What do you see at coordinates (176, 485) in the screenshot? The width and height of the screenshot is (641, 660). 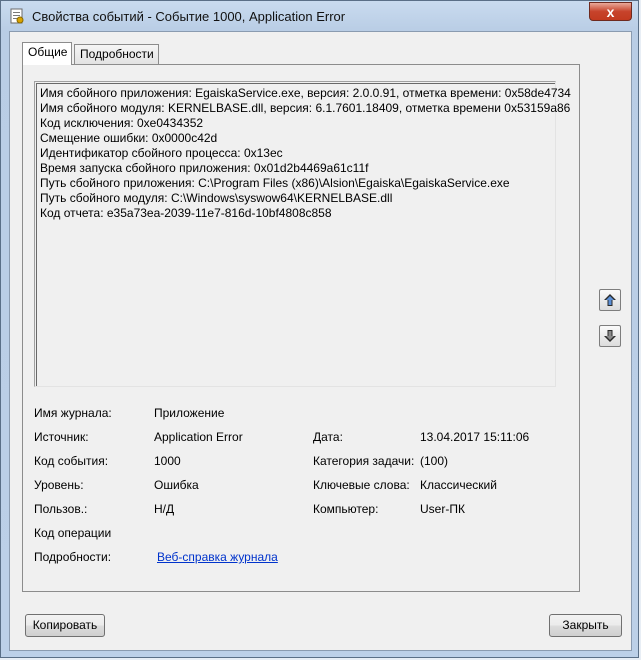 I see `level-value: Ошибка` at bounding box center [176, 485].